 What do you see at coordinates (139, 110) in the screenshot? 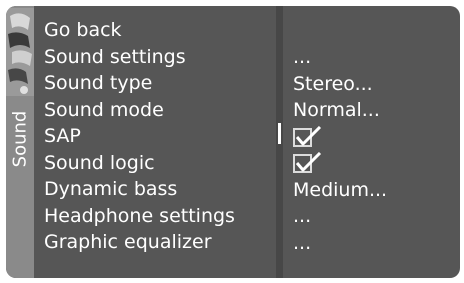
I see `menu-item-sound-mode: Sound mode` at bounding box center [139, 110].